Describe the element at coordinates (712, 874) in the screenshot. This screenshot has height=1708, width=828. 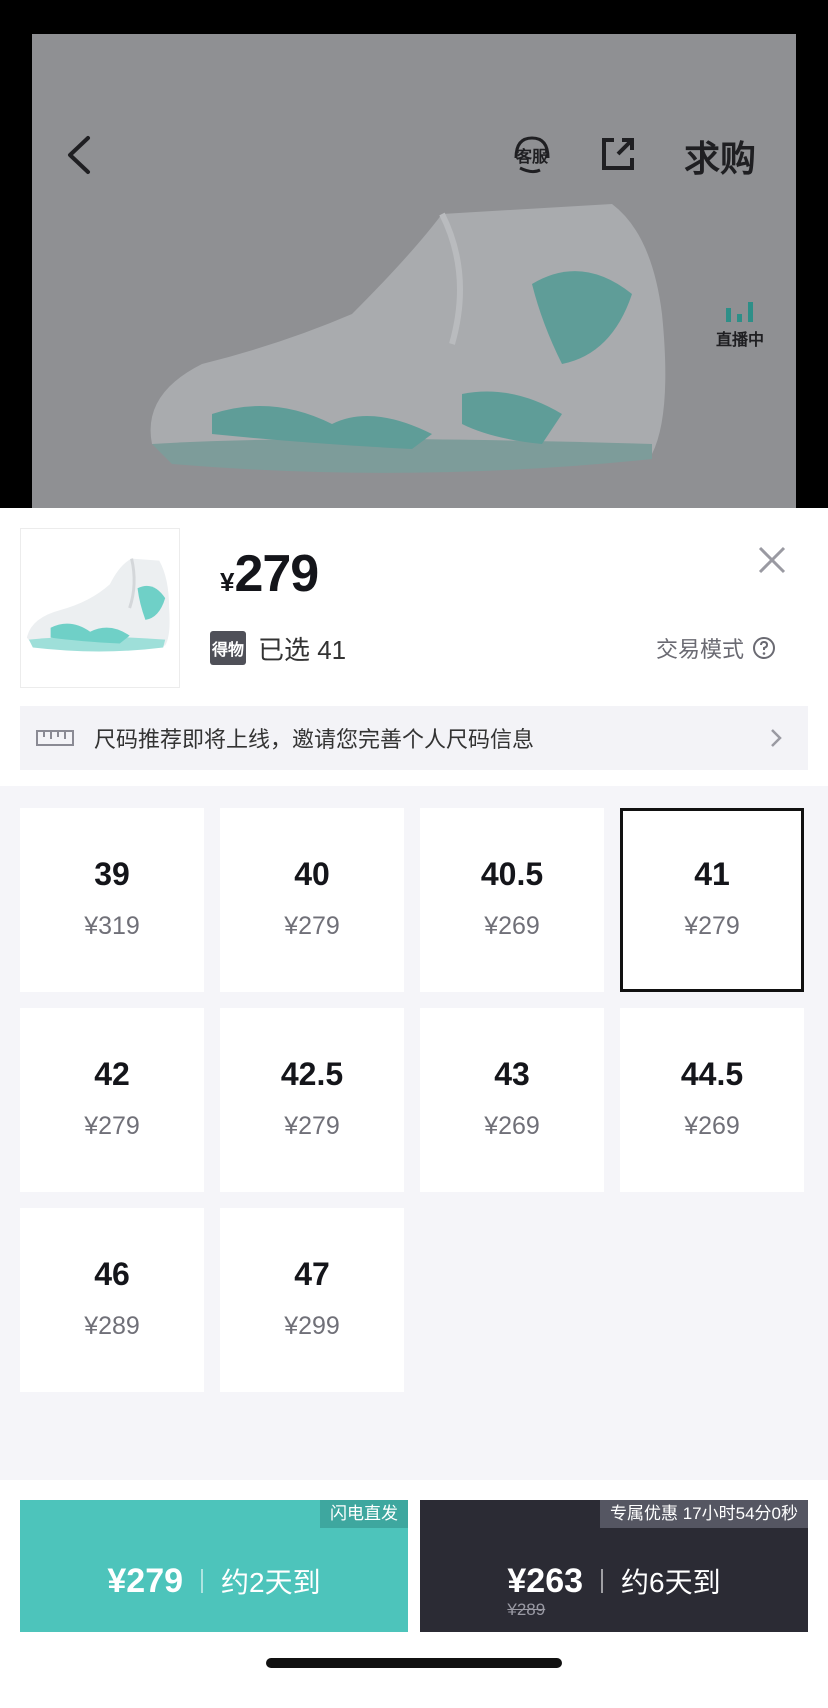
I see `size-label: 41` at that location.